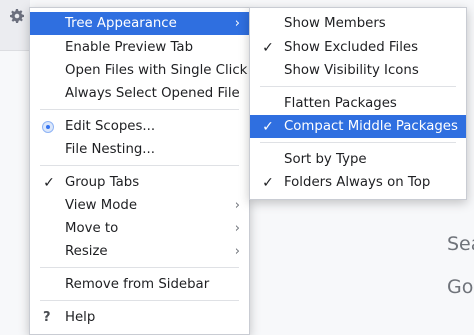 The image size is (474, 335). Describe the element at coordinates (47, 317) in the screenshot. I see `help-icon: ?` at that location.